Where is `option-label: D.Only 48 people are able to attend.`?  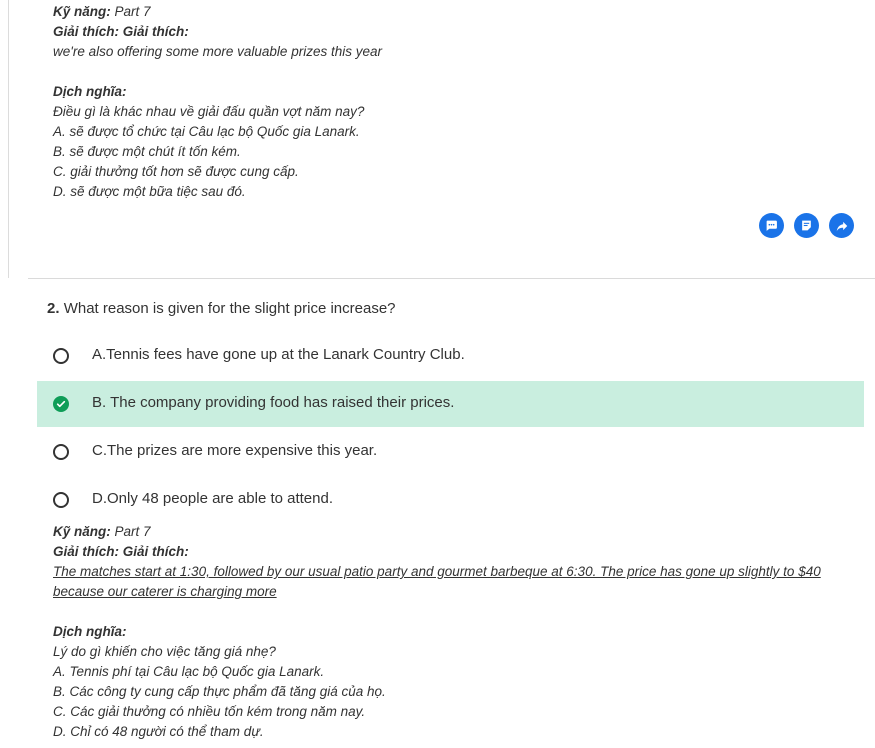 option-label: D.Only 48 people are able to attend. is located at coordinates (212, 498).